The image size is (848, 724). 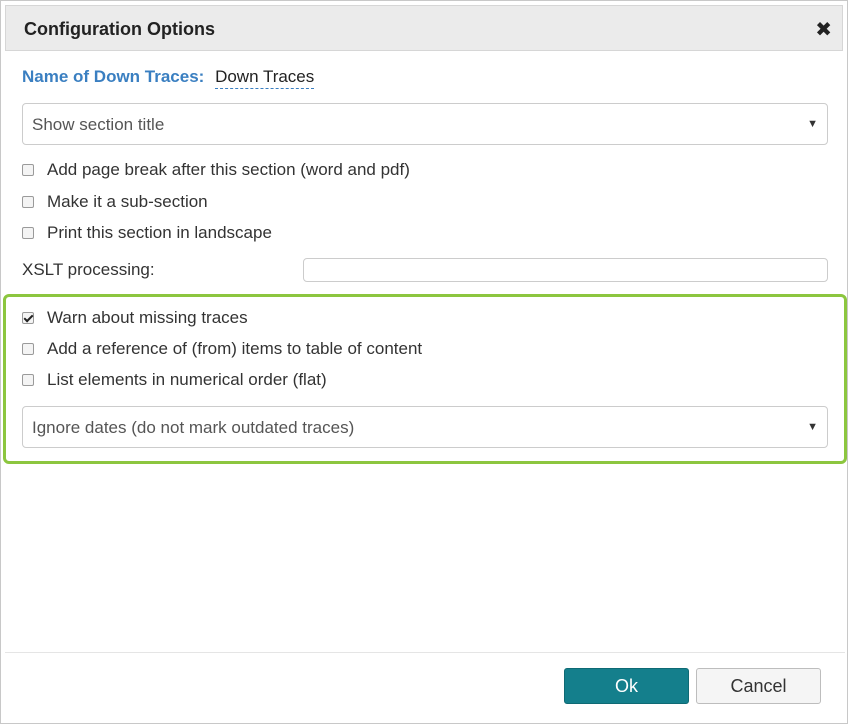 I want to click on xslt-input, so click(x=565, y=270).